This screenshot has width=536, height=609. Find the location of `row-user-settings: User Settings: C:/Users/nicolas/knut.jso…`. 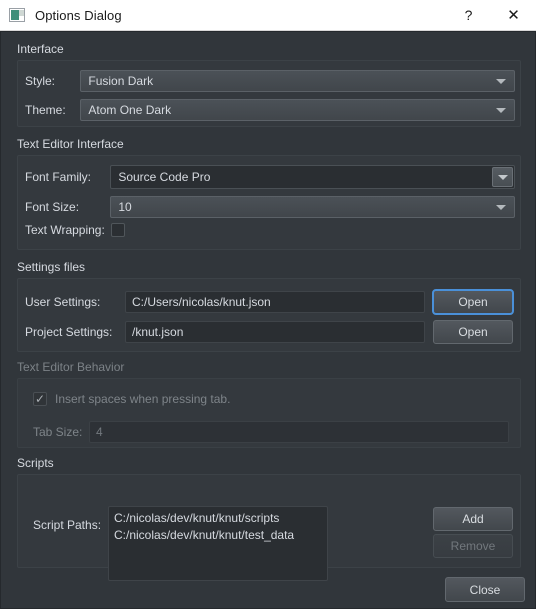

row-user-settings: User Settings: C:/Users/nicolas/knut.jso… is located at coordinates (273, 302).